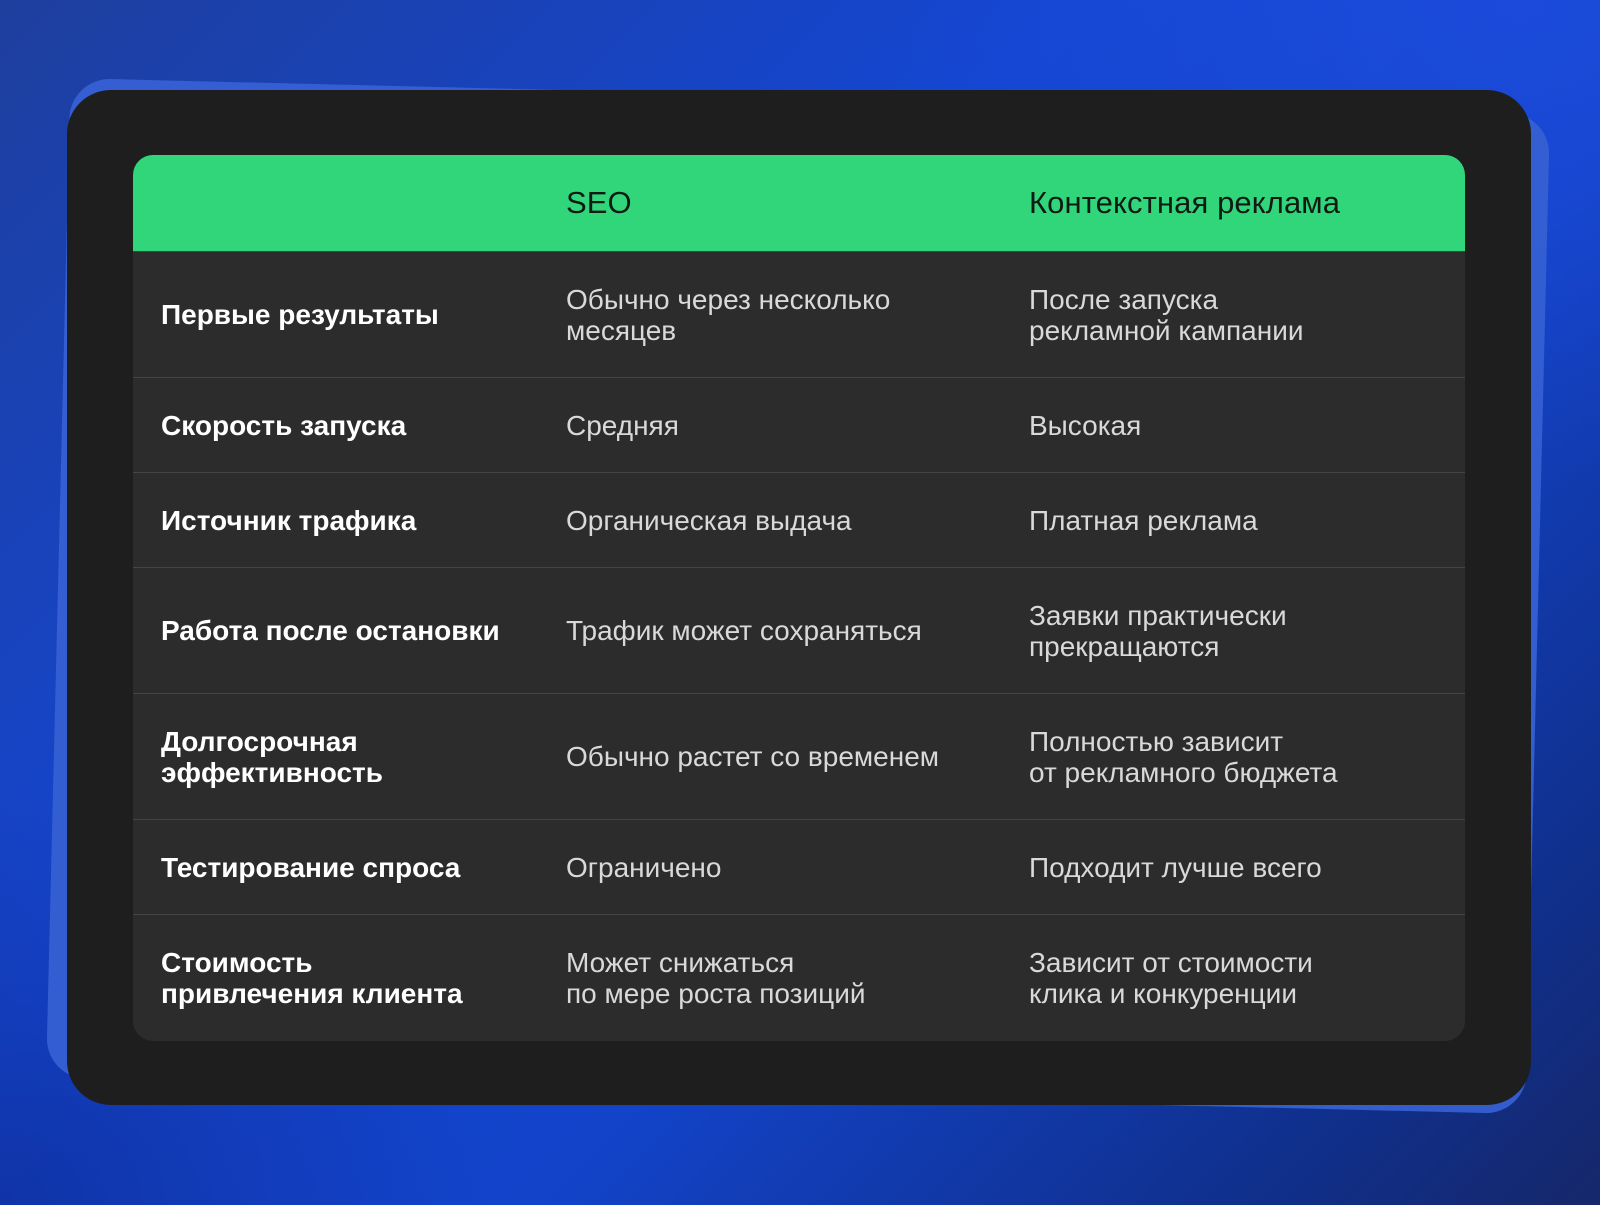 This screenshot has height=1205, width=1600. What do you see at coordinates (284, 425) in the screenshot?
I see `row-label: Скорость запуска` at bounding box center [284, 425].